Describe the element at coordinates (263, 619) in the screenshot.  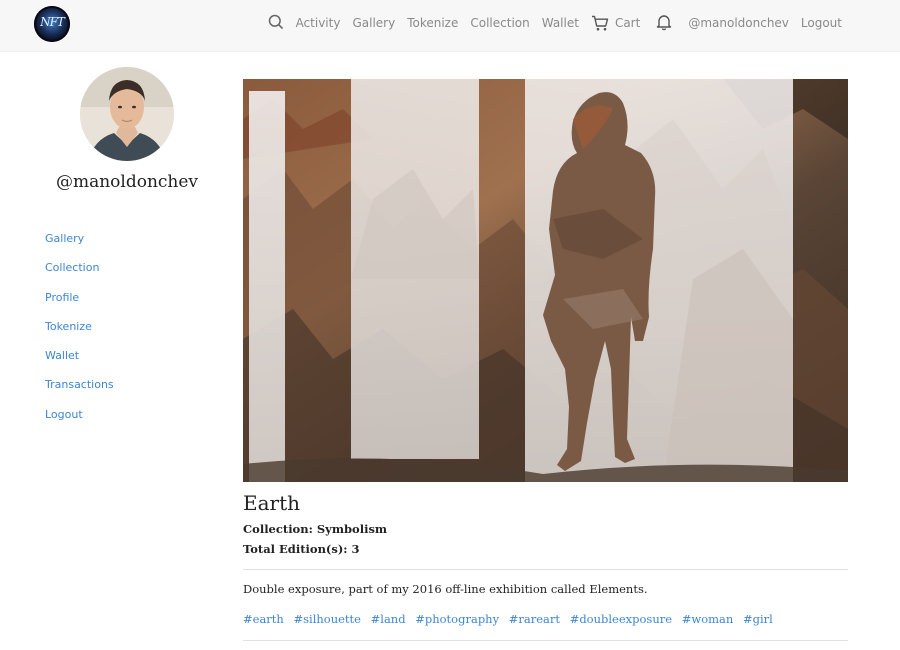
I see `tag-earth: #earth` at that location.